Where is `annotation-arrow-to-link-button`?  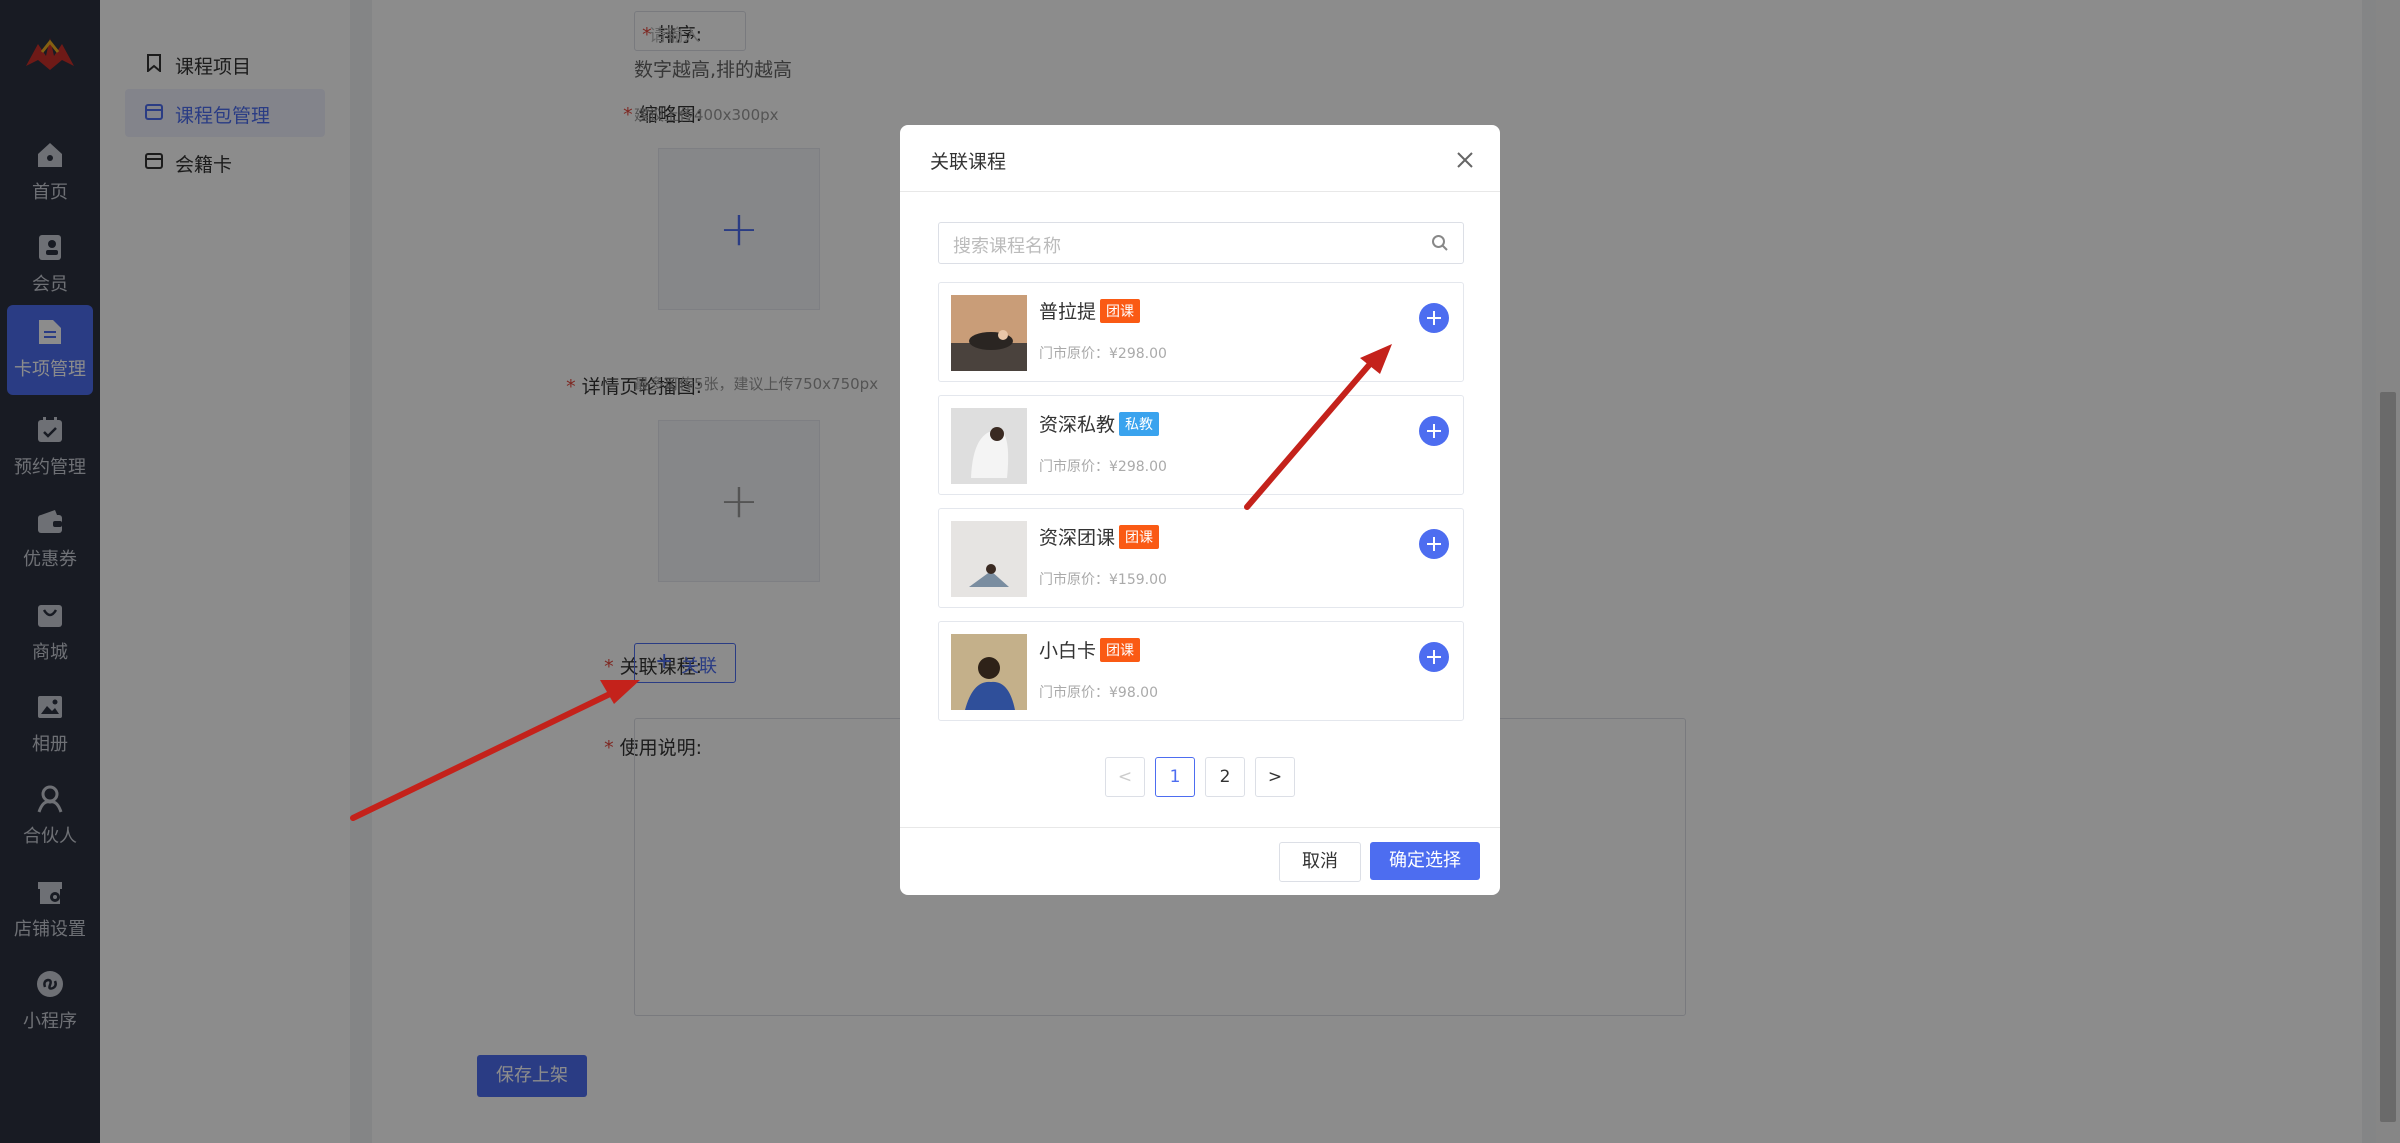 annotation-arrow-to-link-button is located at coordinates (495, 750).